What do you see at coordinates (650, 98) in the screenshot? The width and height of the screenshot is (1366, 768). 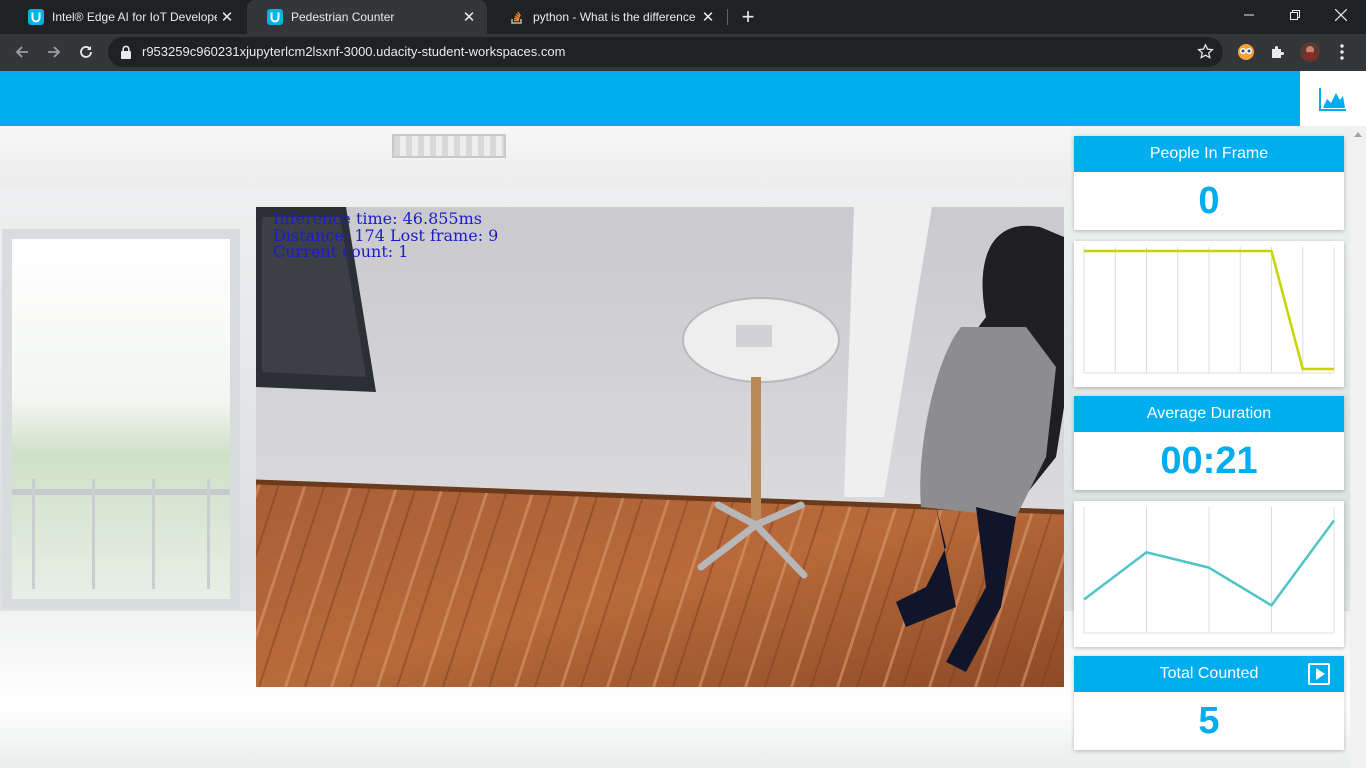 I see `app-header` at bounding box center [650, 98].